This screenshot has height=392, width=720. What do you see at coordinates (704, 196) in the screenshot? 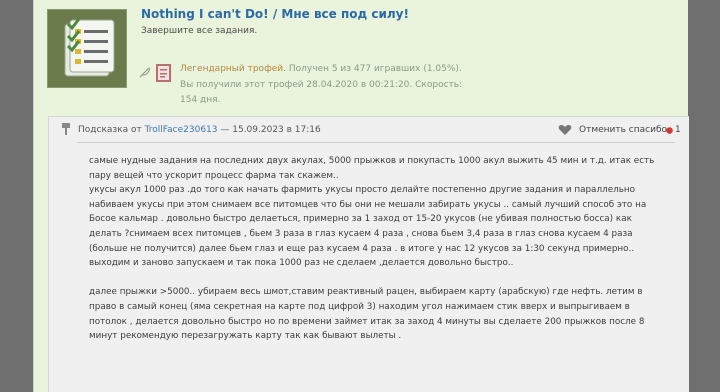
I see `right-background-strip` at bounding box center [704, 196].